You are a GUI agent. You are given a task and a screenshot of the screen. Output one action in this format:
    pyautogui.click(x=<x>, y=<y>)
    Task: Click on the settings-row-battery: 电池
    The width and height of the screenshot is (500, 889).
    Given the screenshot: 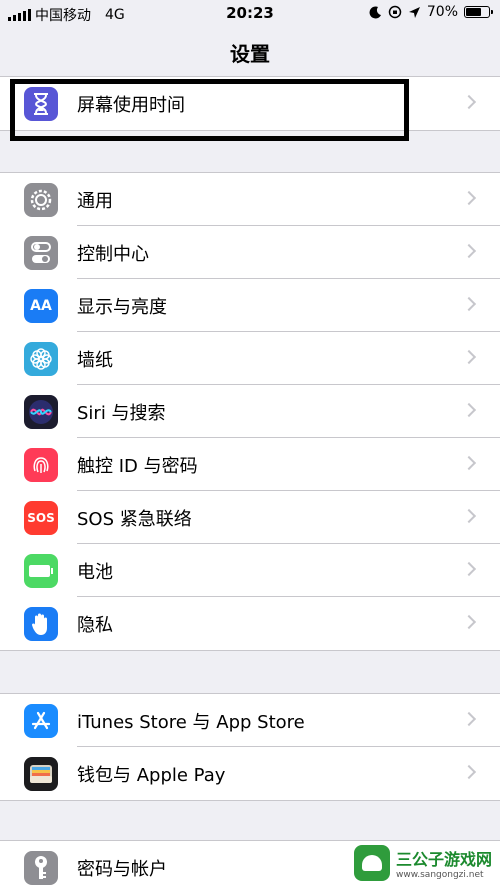 What is the action you would take?
    pyautogui.click(x=250, y=570)
    